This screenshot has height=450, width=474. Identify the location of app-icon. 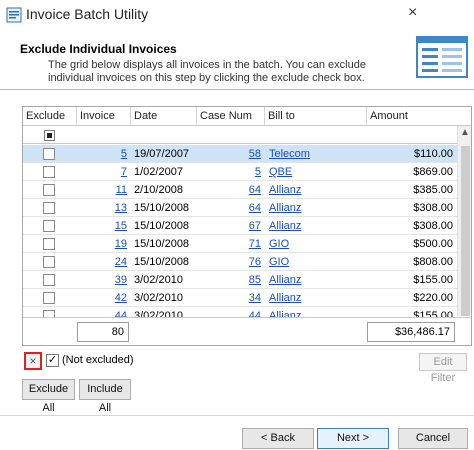
(14, 15).